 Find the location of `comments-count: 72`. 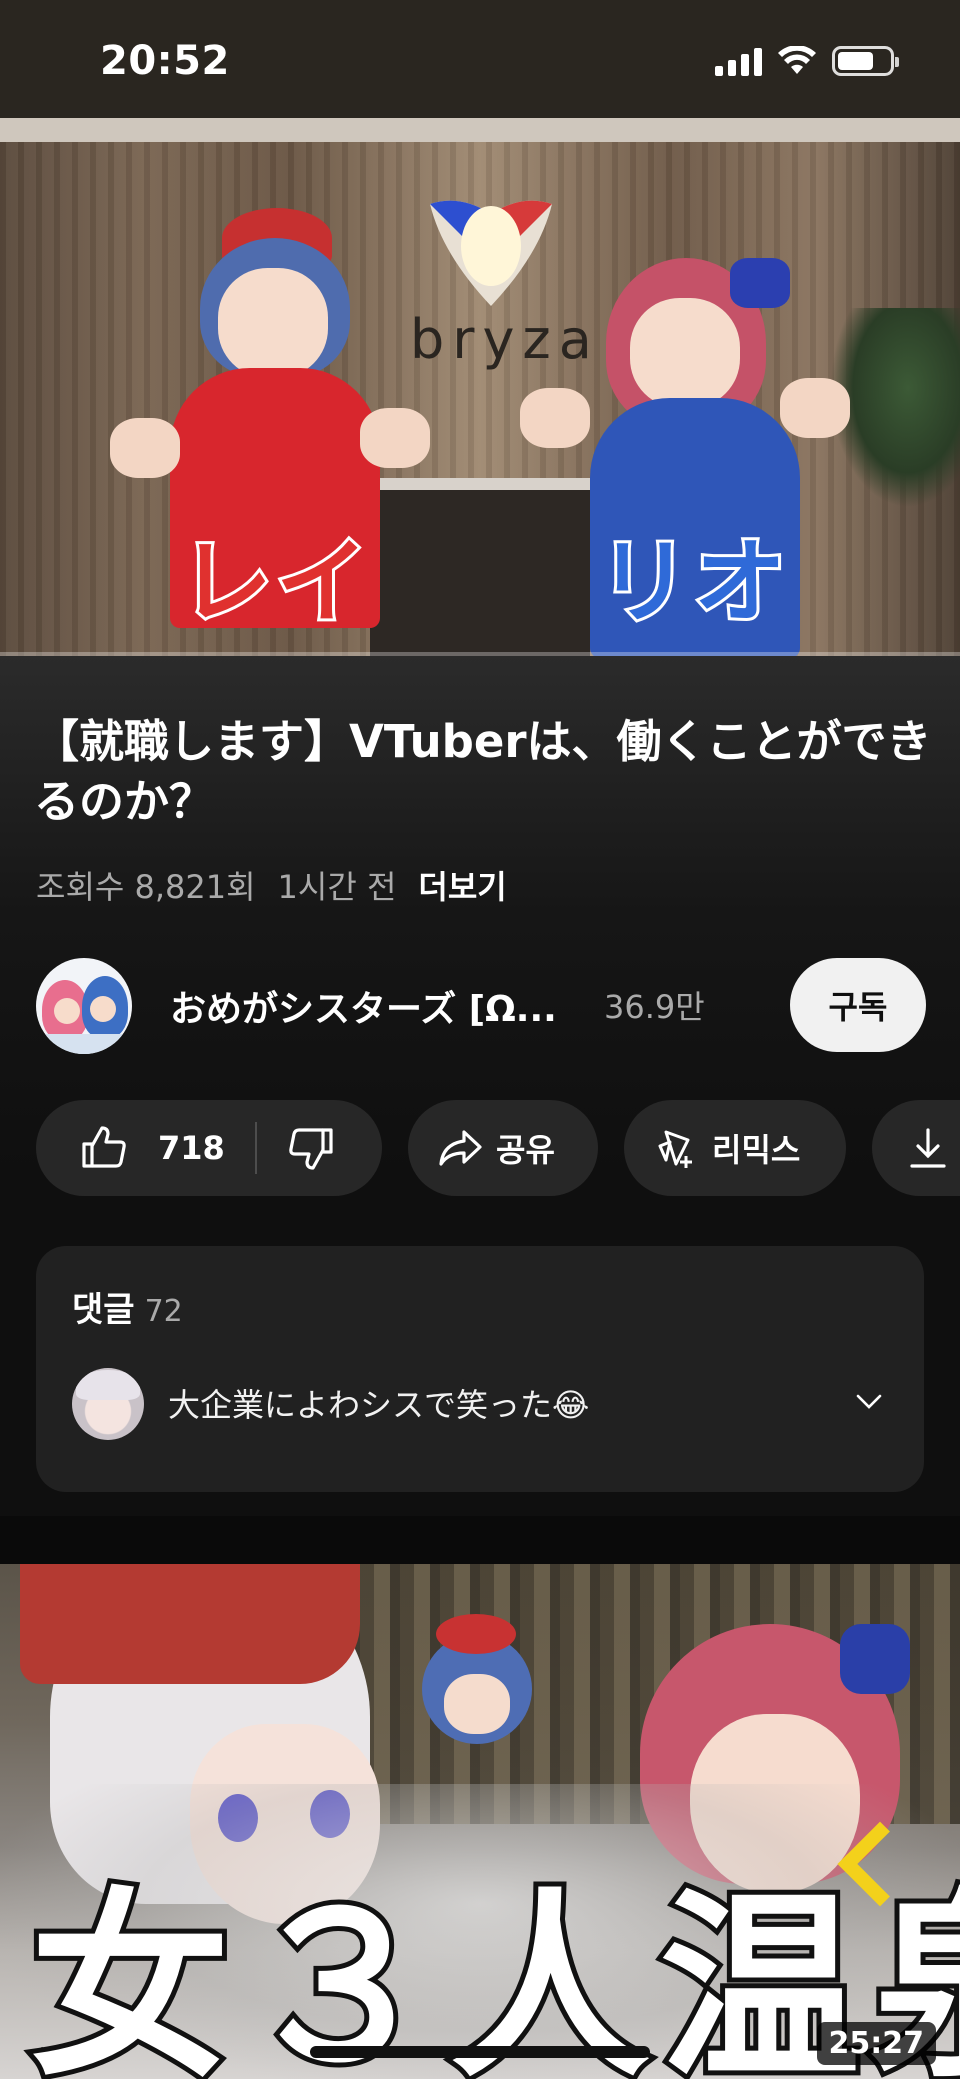

comments-count: 72 is located at coordinates (163, 1311).